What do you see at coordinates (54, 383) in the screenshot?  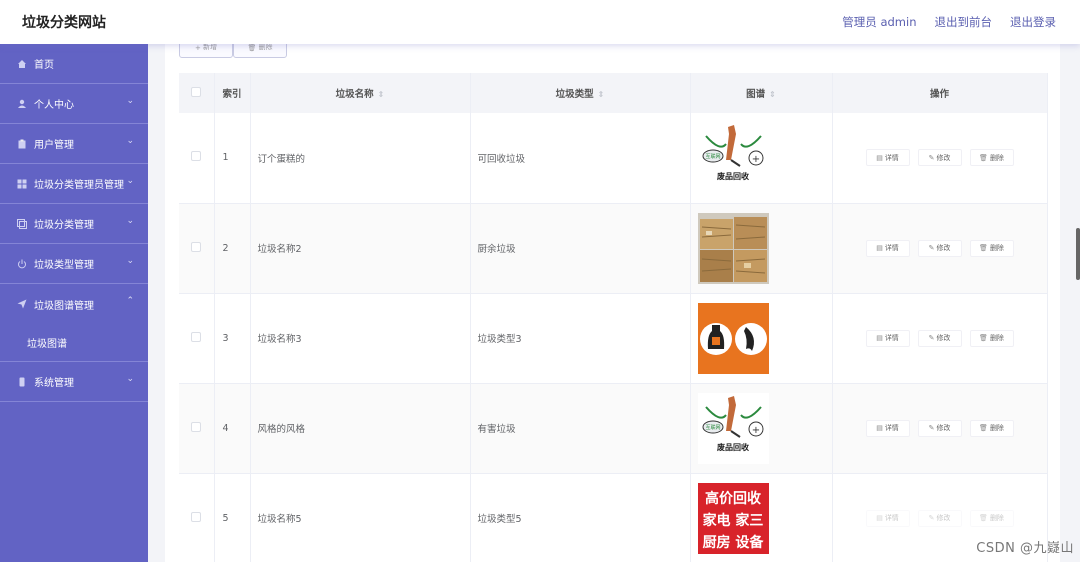 I see `sidebar-item-label: 系统管理` at bounding box center [54, 383].